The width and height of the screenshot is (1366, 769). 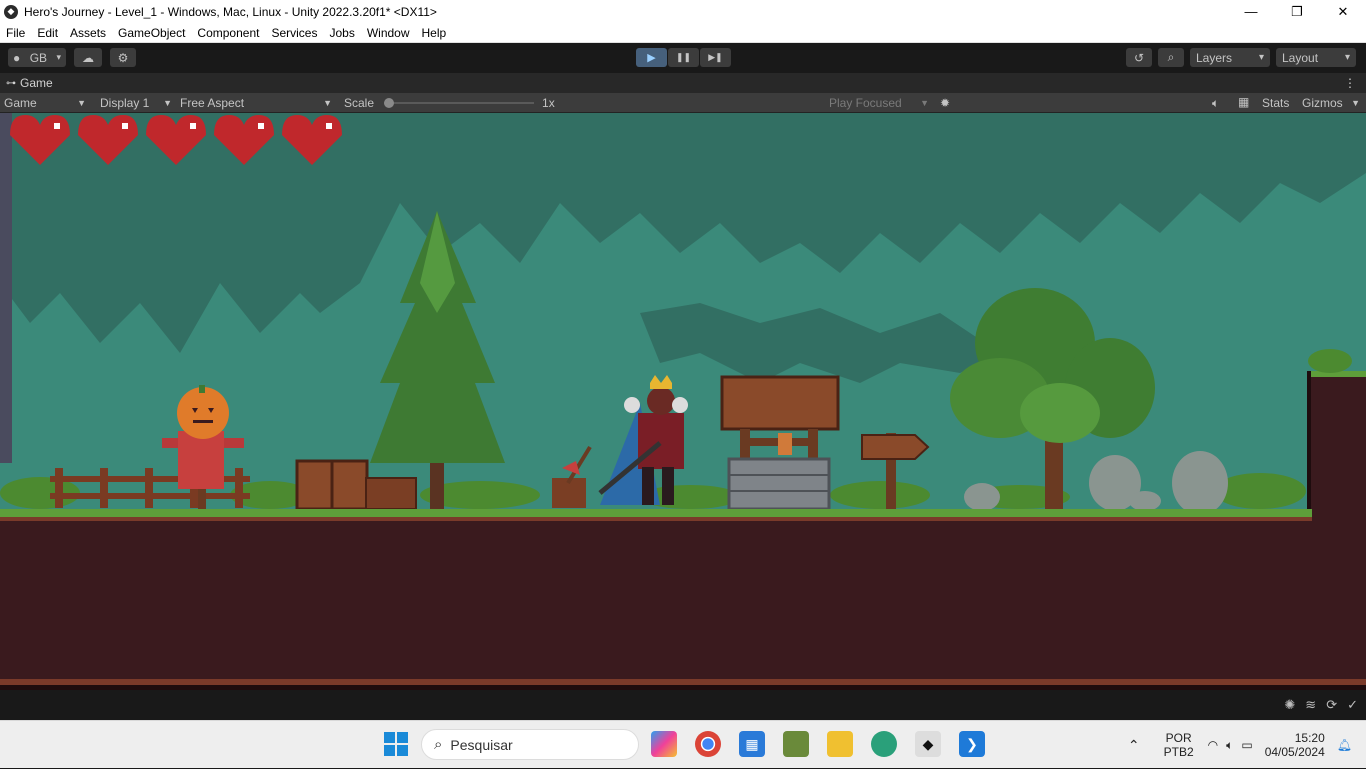 I want to click on wifi-icon: ◠, so click(x=1213, y=745).